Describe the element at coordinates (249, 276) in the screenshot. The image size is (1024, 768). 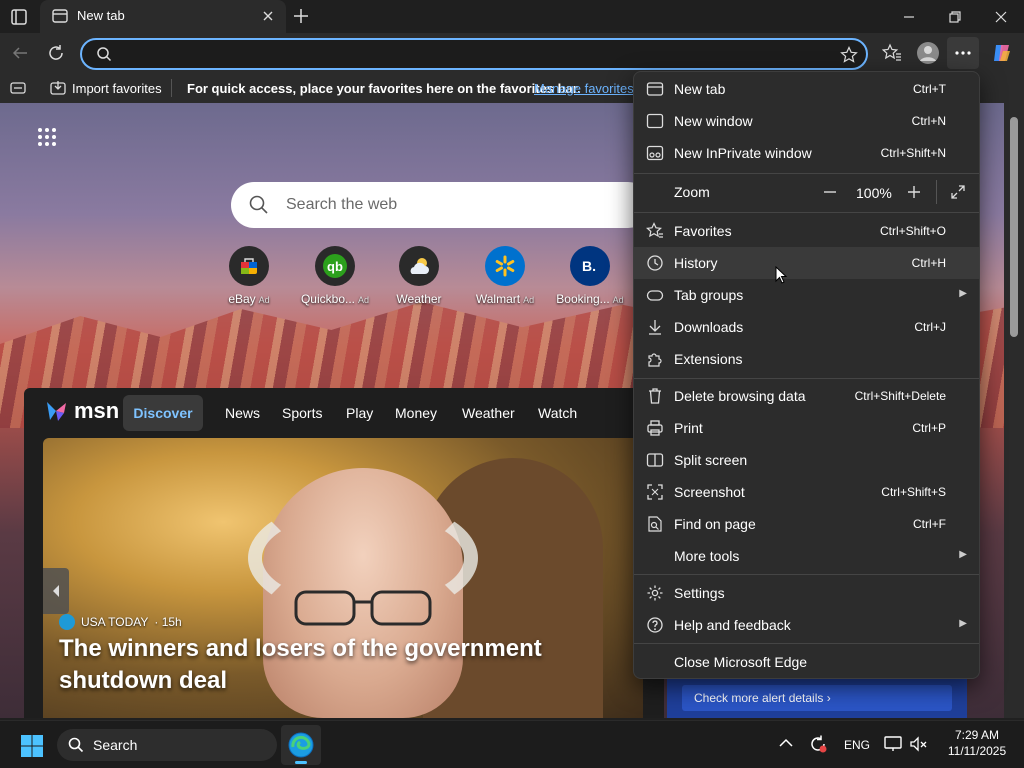
I see `quick-link-ebay: eBay Ad` at that location.